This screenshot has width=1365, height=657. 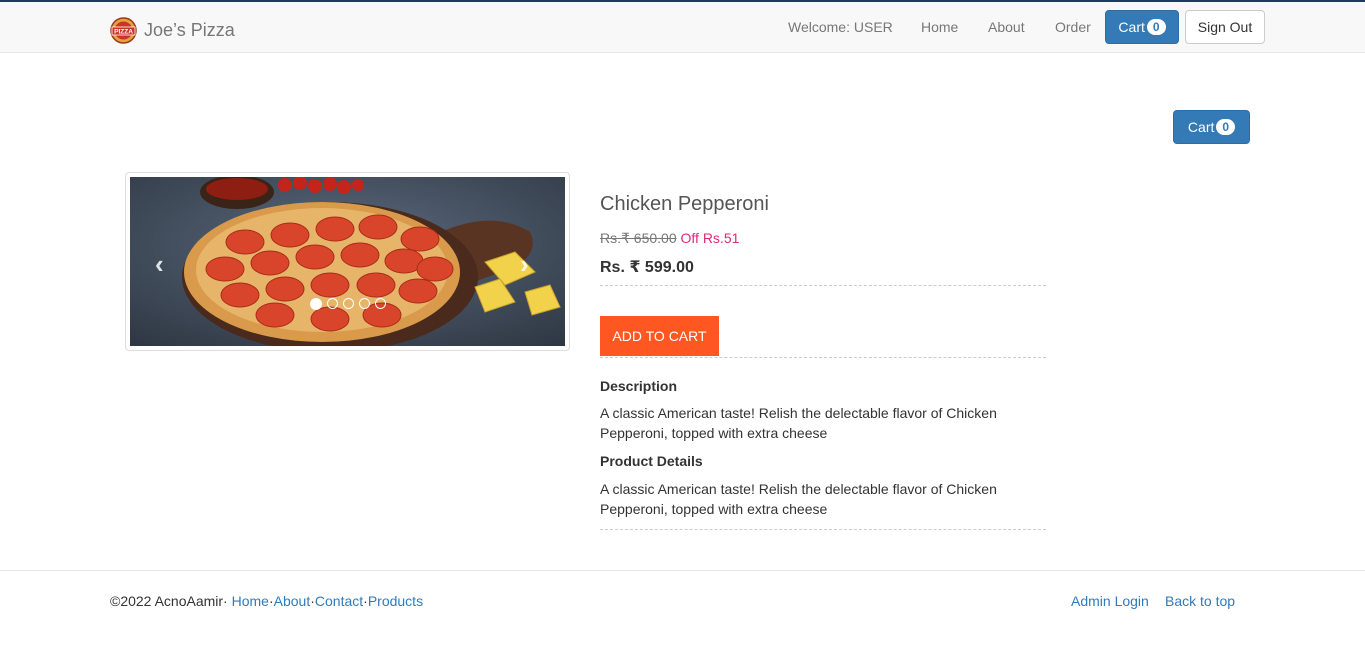 What do you see at coordinates (1226, 127) in the screenshot?
I see `page-cart-count-badge: 0` at bounding box center [1226, 127].